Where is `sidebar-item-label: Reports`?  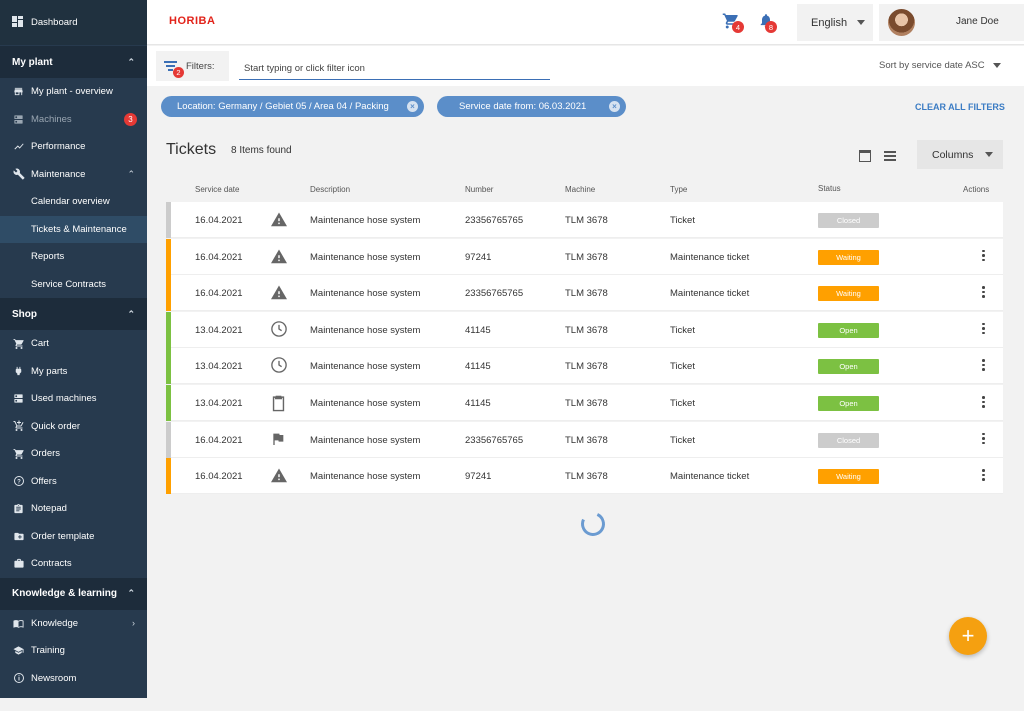 sidebar-item-label: Reports is located at coordinates (48, 257).